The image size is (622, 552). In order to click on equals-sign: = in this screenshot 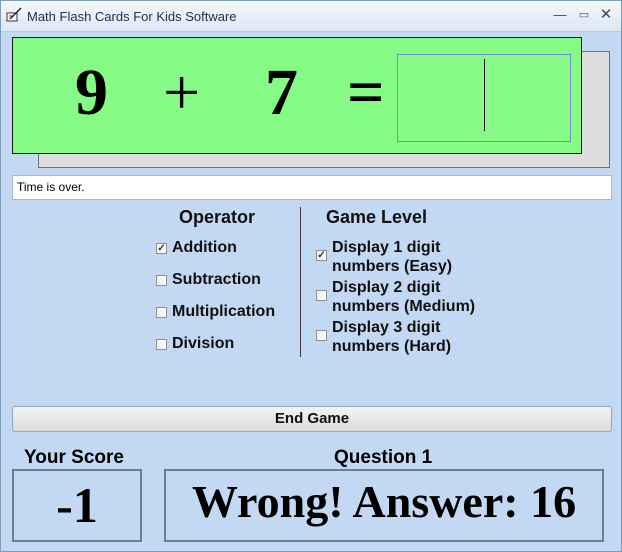, I will do `click(366, 92)`.